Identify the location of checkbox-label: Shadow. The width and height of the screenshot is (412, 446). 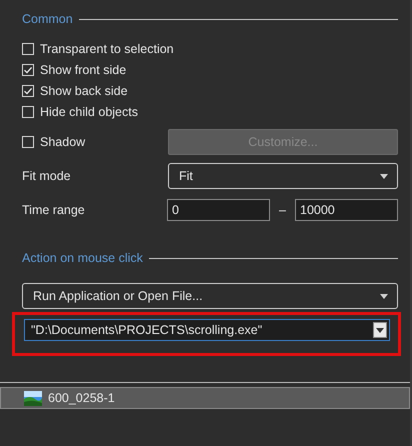
(63, 142).